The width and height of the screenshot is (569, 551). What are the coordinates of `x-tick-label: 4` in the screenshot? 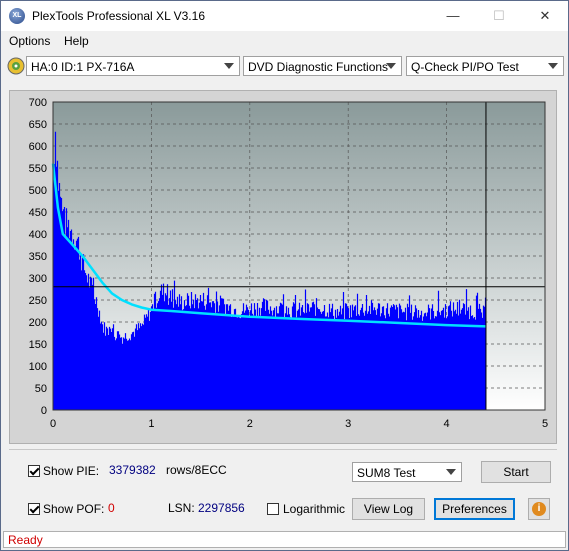 It's located at (447, 424).